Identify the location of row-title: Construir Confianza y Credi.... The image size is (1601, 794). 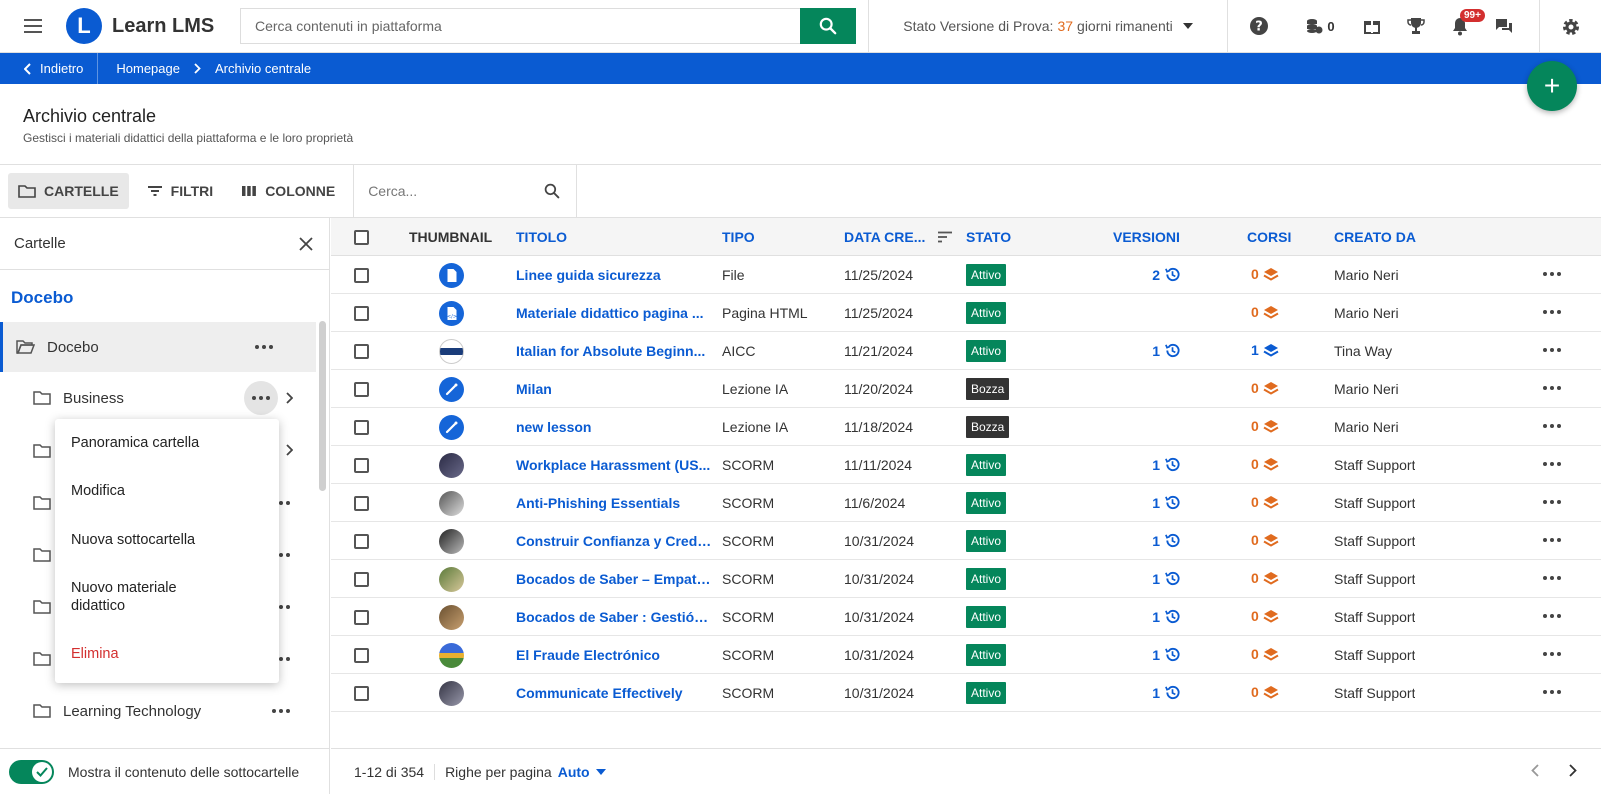
(614, 541).